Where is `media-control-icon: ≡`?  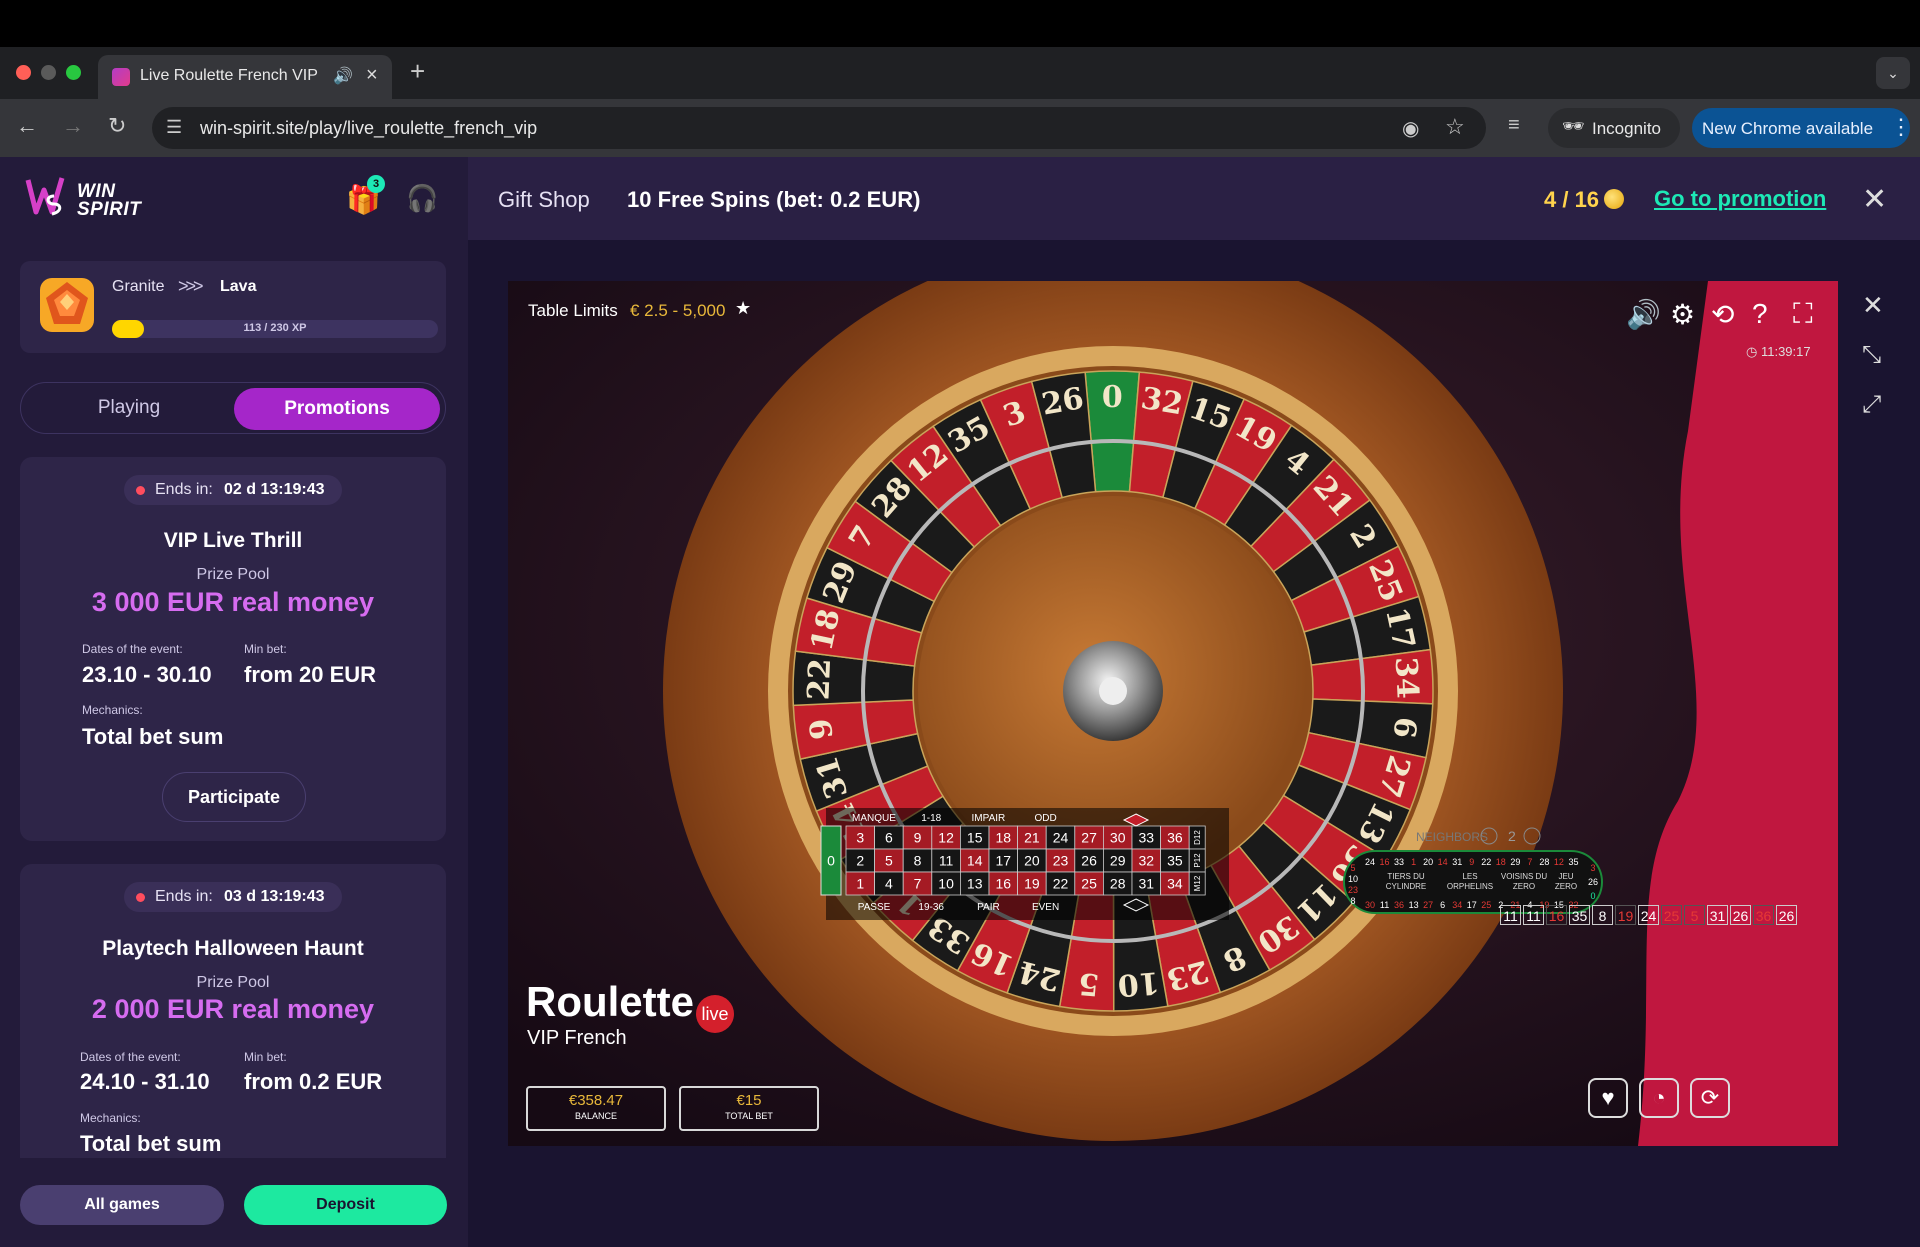
media-control-icon: ≡ is located at coordinates (1514, 125).